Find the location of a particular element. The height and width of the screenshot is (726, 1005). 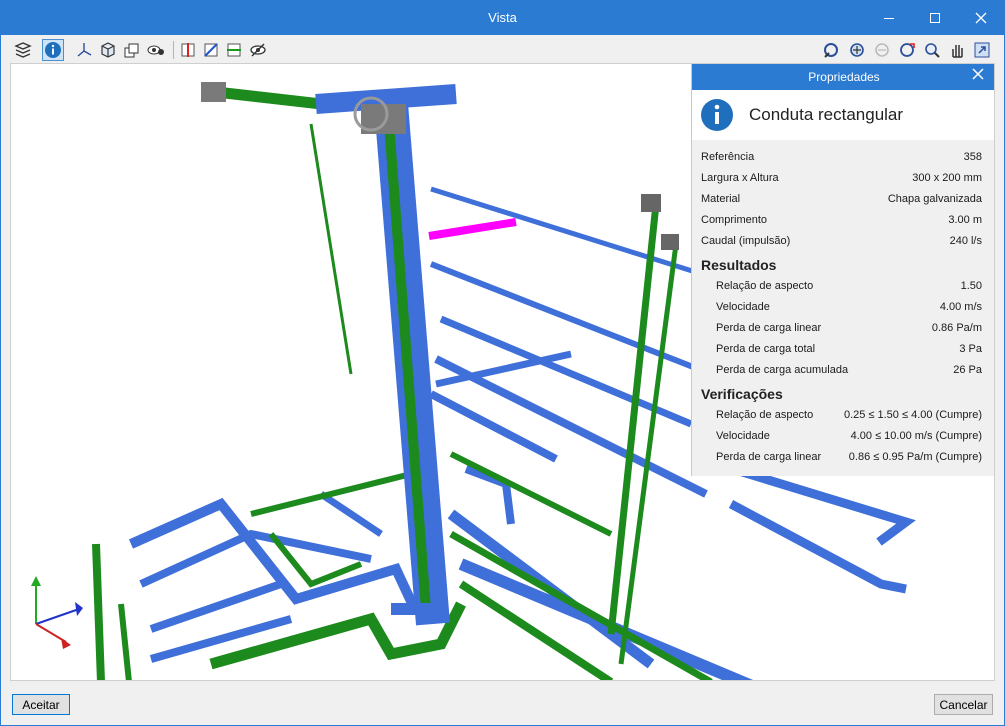

zoom-window-button is located at coordinates (932, 50).